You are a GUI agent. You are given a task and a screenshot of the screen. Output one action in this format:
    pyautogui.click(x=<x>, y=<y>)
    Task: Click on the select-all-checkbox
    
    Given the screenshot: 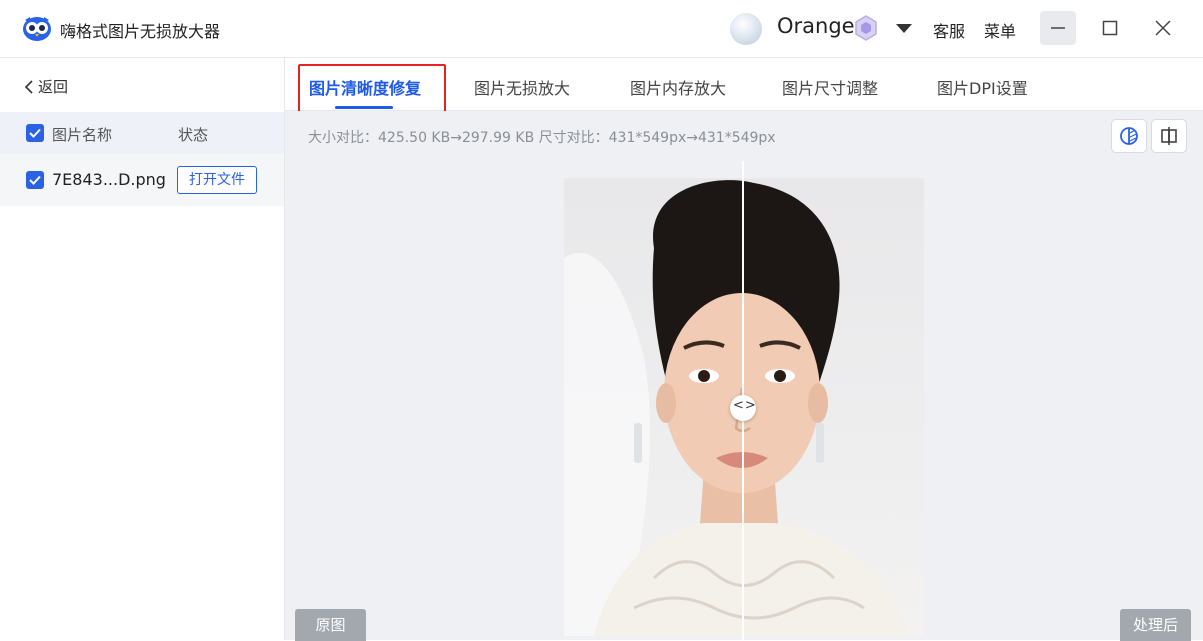 What is the action you would take?
    pyautogui.click(x=35, y=133)
    